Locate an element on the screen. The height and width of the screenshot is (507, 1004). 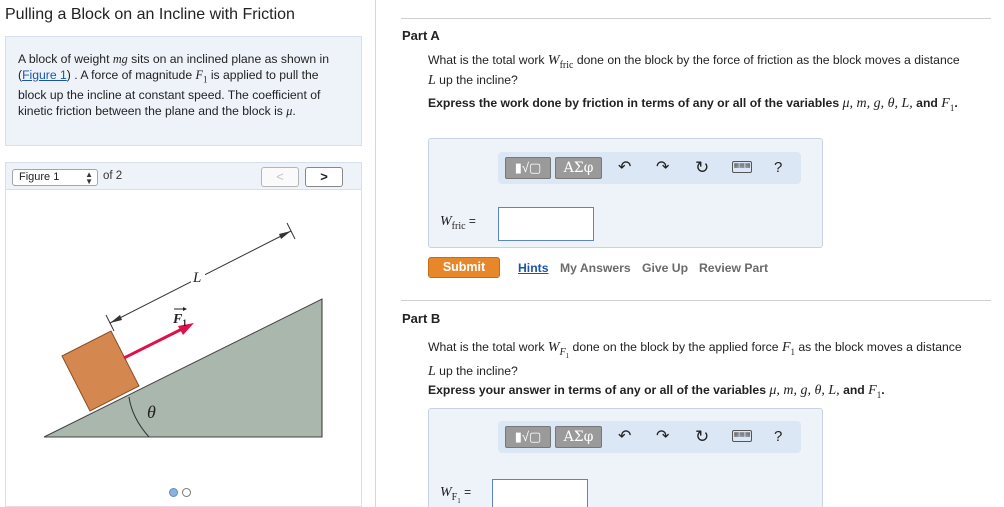
part-a-answer-label: Wfric = is located at coordinates (458, 223).